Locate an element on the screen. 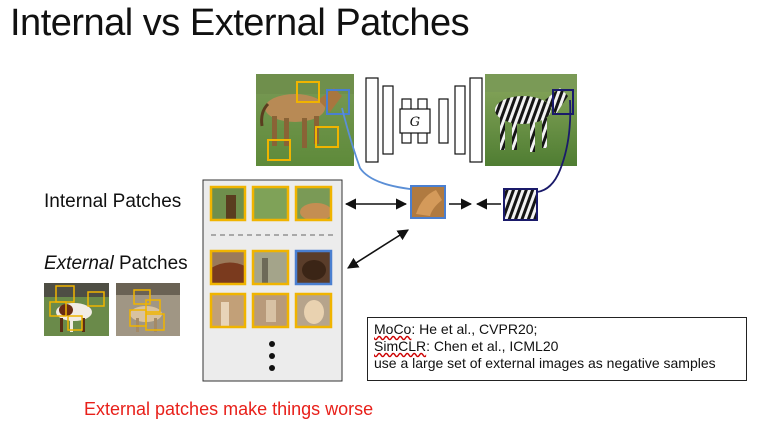  simclr-detail: : Chen et al., ICML20 is located at coordinates (492, 346).